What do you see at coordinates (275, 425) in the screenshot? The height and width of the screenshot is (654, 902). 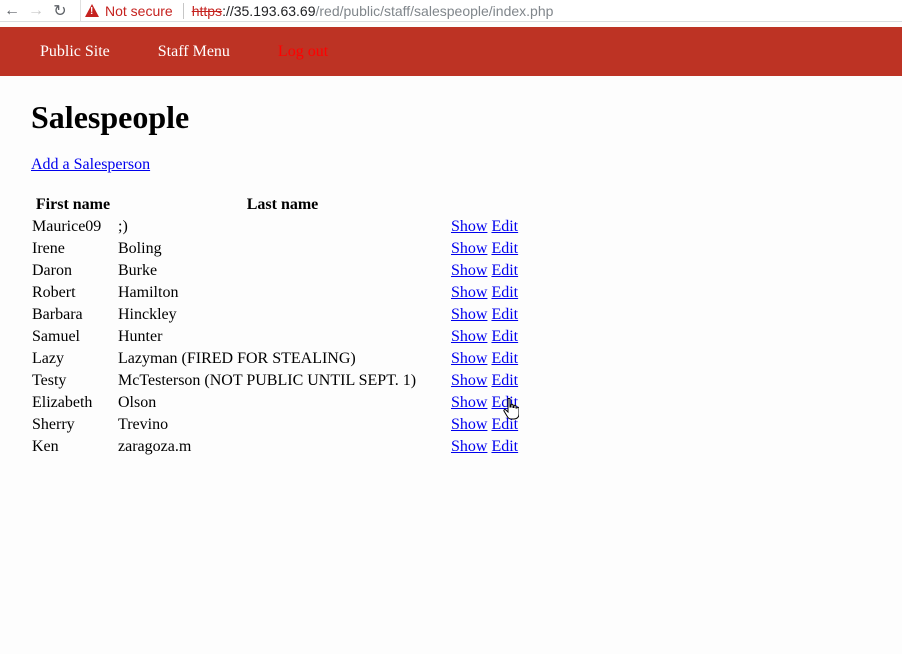 I see `table-row: Sherry Trevino Show Edit` at bounding box center [275, 425].